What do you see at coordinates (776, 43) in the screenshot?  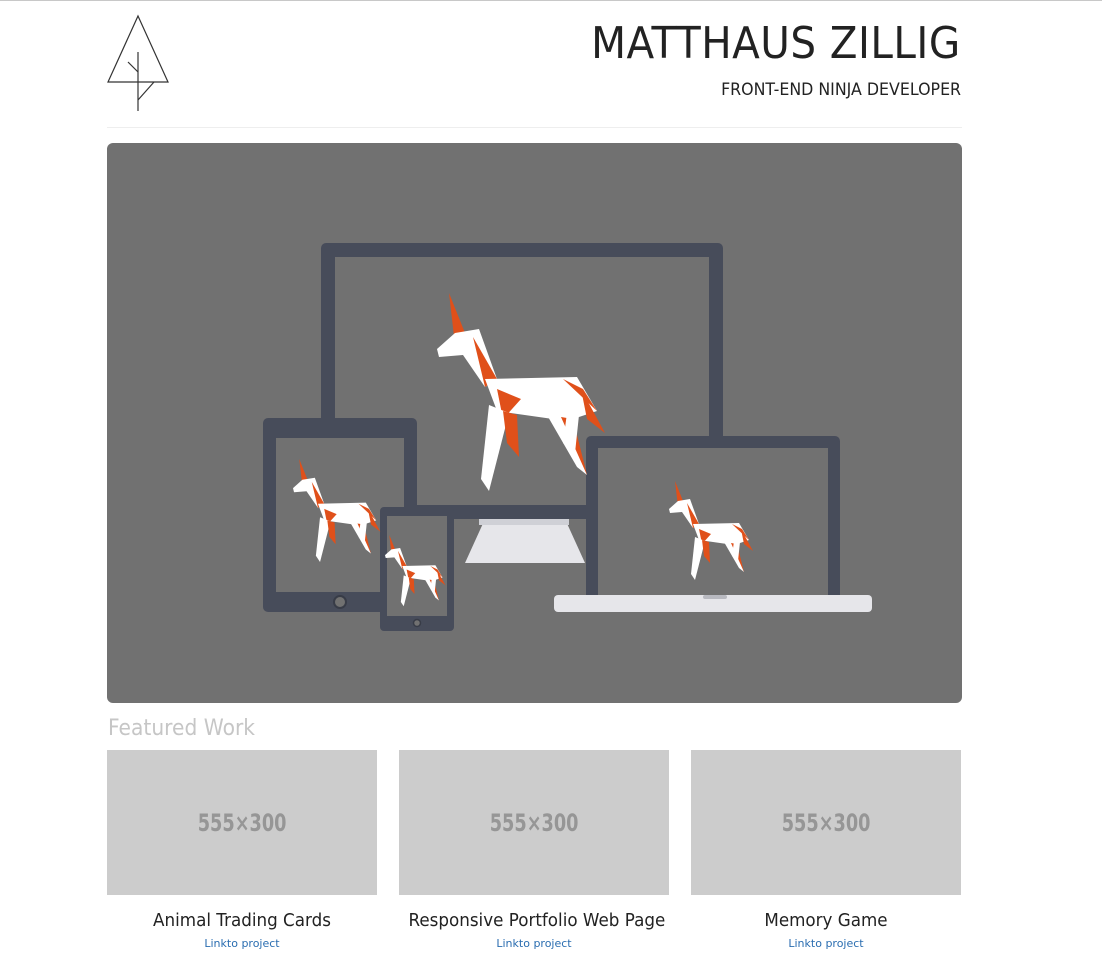 I see `site-title: MATTHAUS ZILLIG` at bounding box center [776, 43].